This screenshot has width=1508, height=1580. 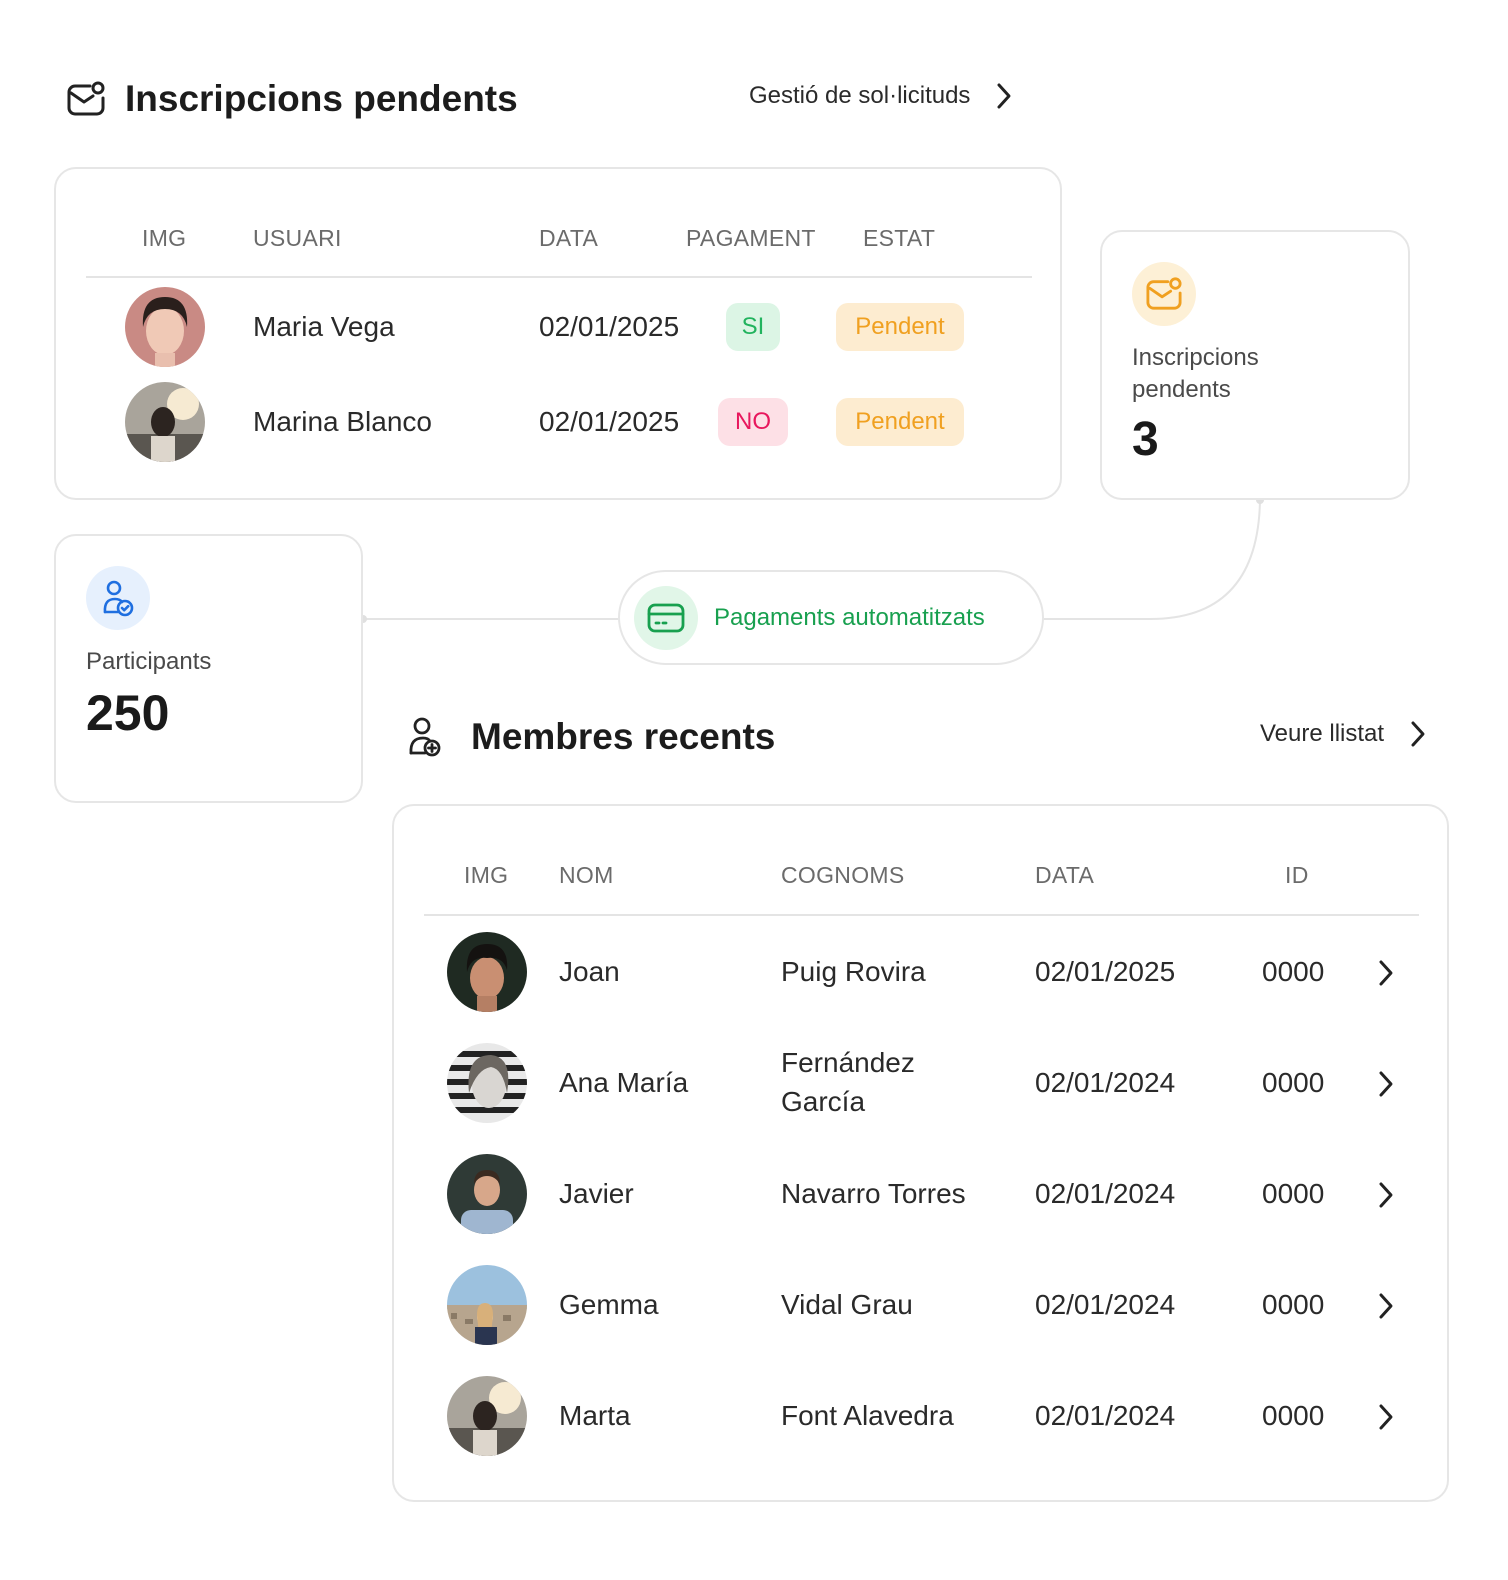 What do you see at coordinates (751, 238) in the screenshot?
I see `col-header-payment: PAGAMENT` at bounding box center [751, 238].